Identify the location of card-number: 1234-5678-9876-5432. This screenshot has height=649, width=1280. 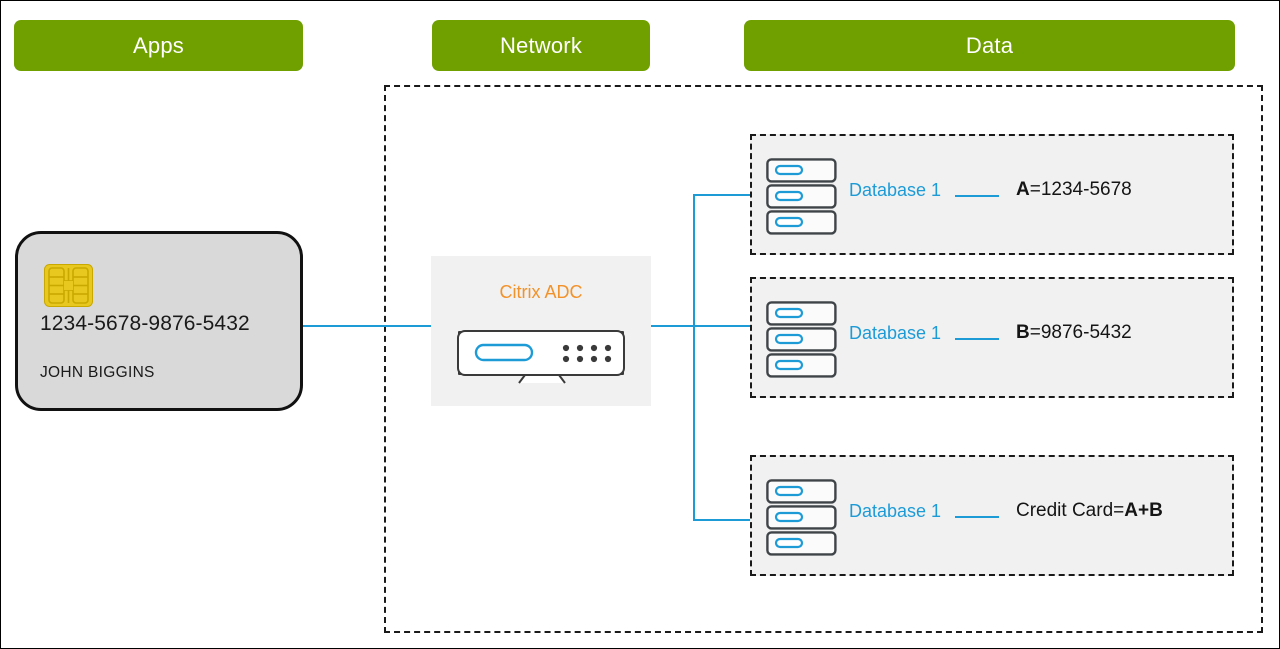
(145, 323).